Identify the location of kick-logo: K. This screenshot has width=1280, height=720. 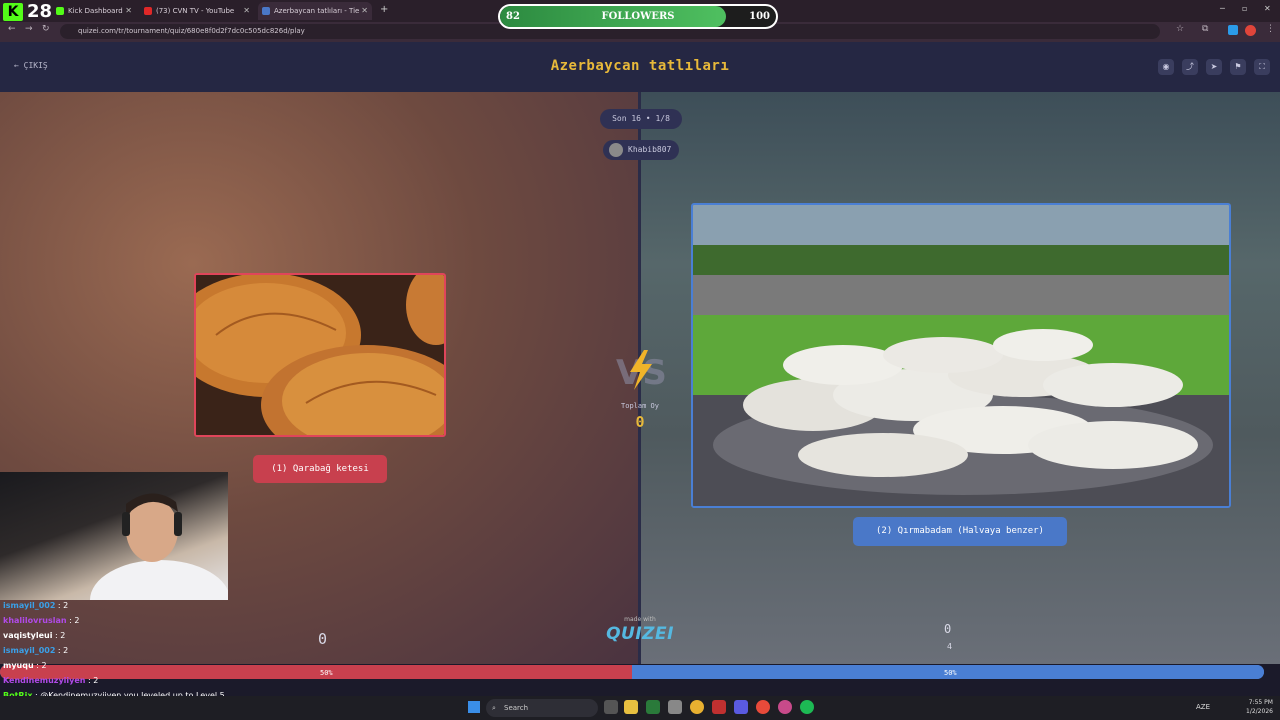
(13, 12).